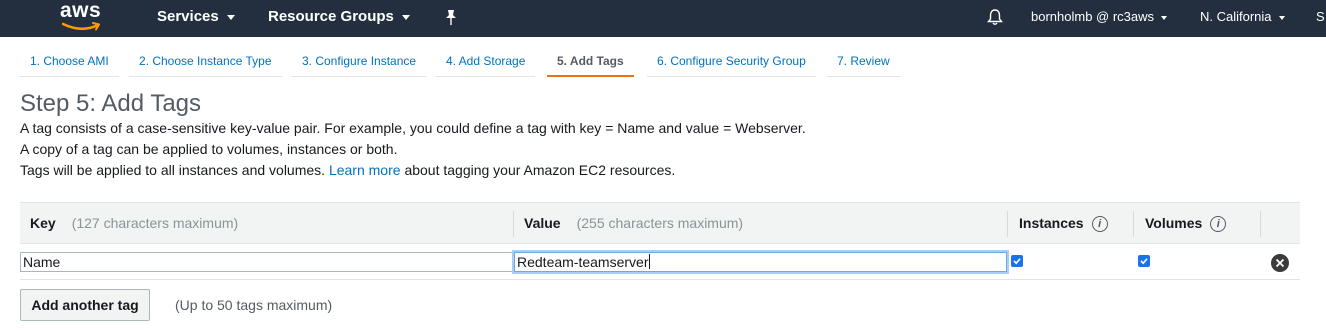  I want to click on value-header-hint: (255 characters maximum), so click(660, 223).